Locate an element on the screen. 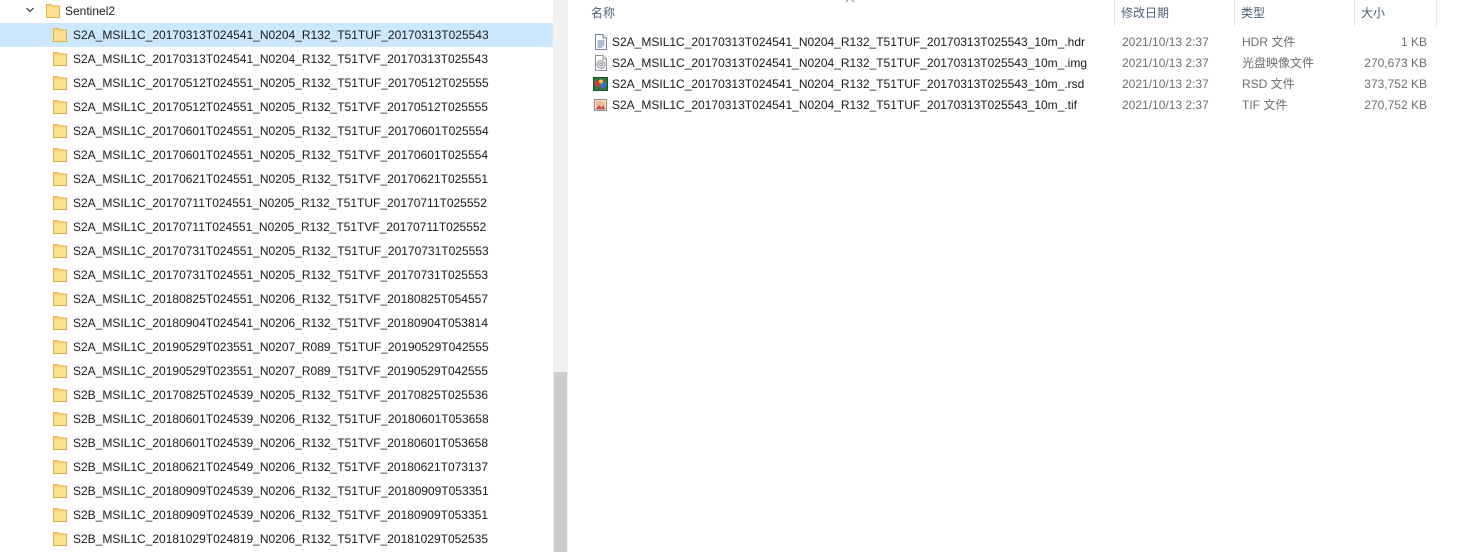  file-size: 270,673 KB is located at coordinates (1395, 63).